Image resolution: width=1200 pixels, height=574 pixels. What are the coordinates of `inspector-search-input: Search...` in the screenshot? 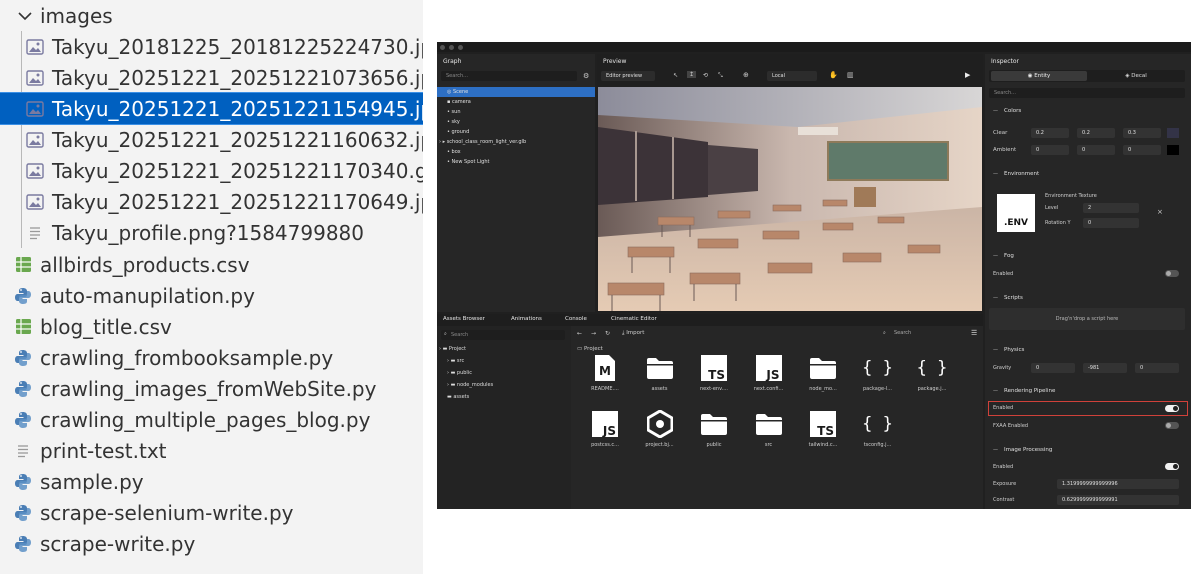 It's located at (1087, 93).